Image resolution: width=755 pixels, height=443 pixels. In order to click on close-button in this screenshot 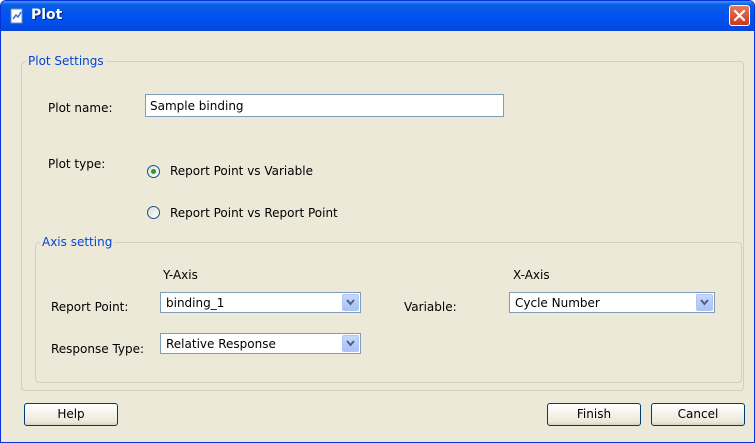, I will do `click(739, 15)`.